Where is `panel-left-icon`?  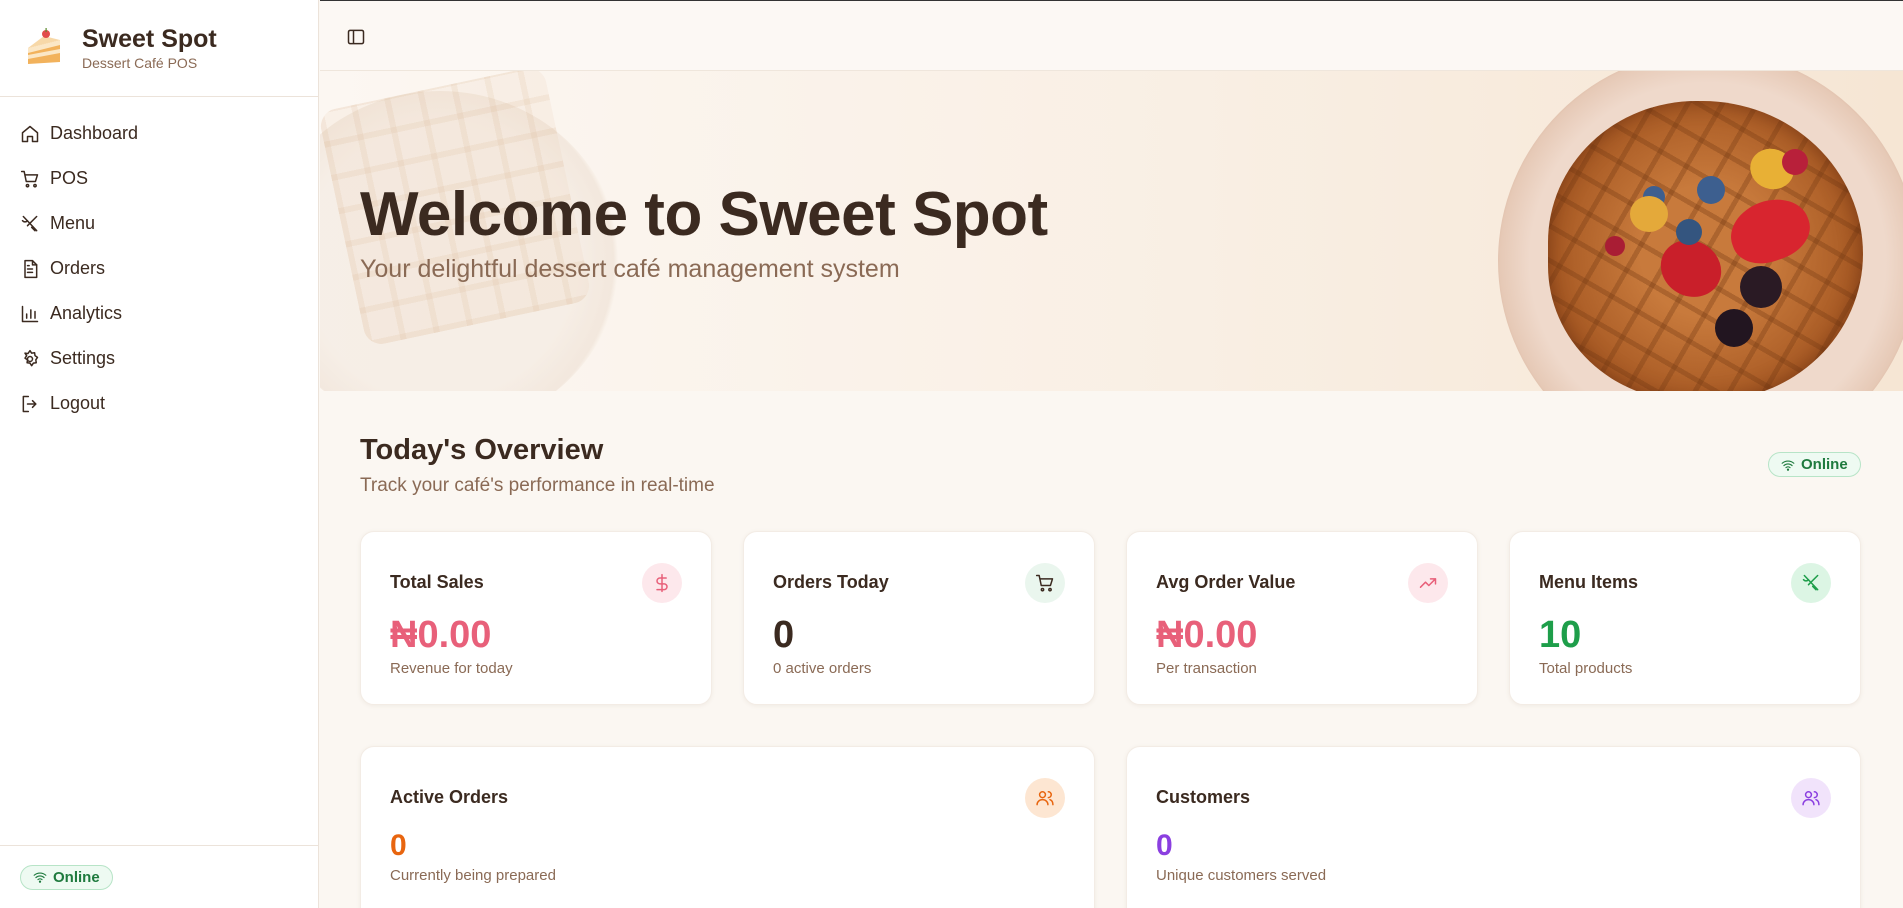 panel-left-icon is located at coordinates (356, 37).